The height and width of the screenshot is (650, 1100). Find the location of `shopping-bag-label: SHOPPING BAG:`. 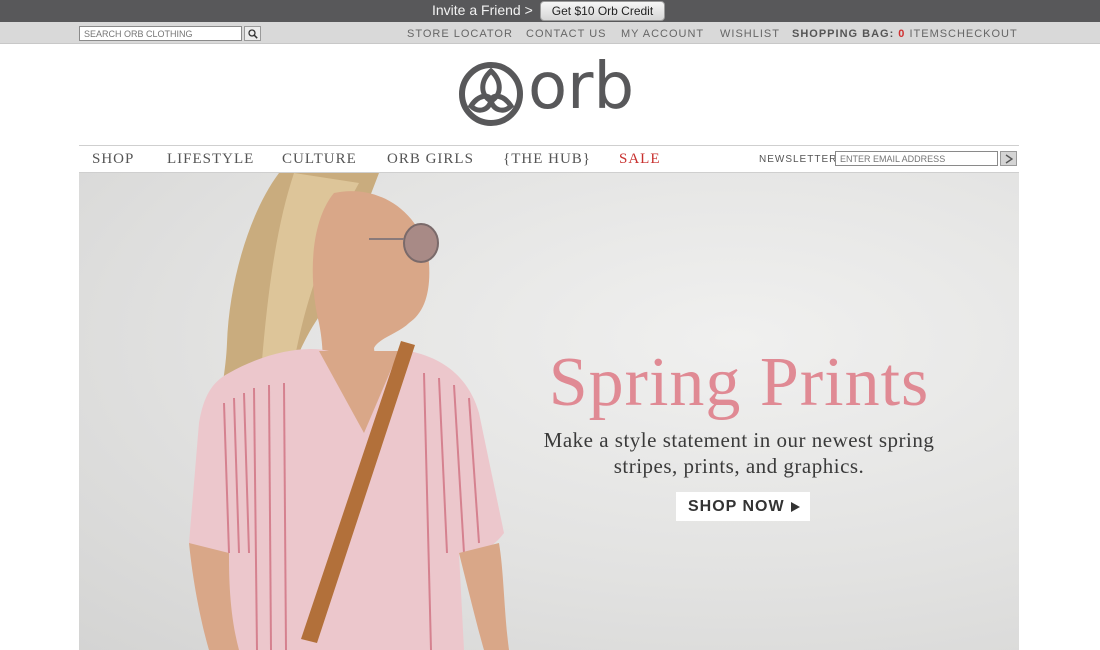

shopping-bag-label: SHOPPING BAG: is located at coordinates (843, 34).